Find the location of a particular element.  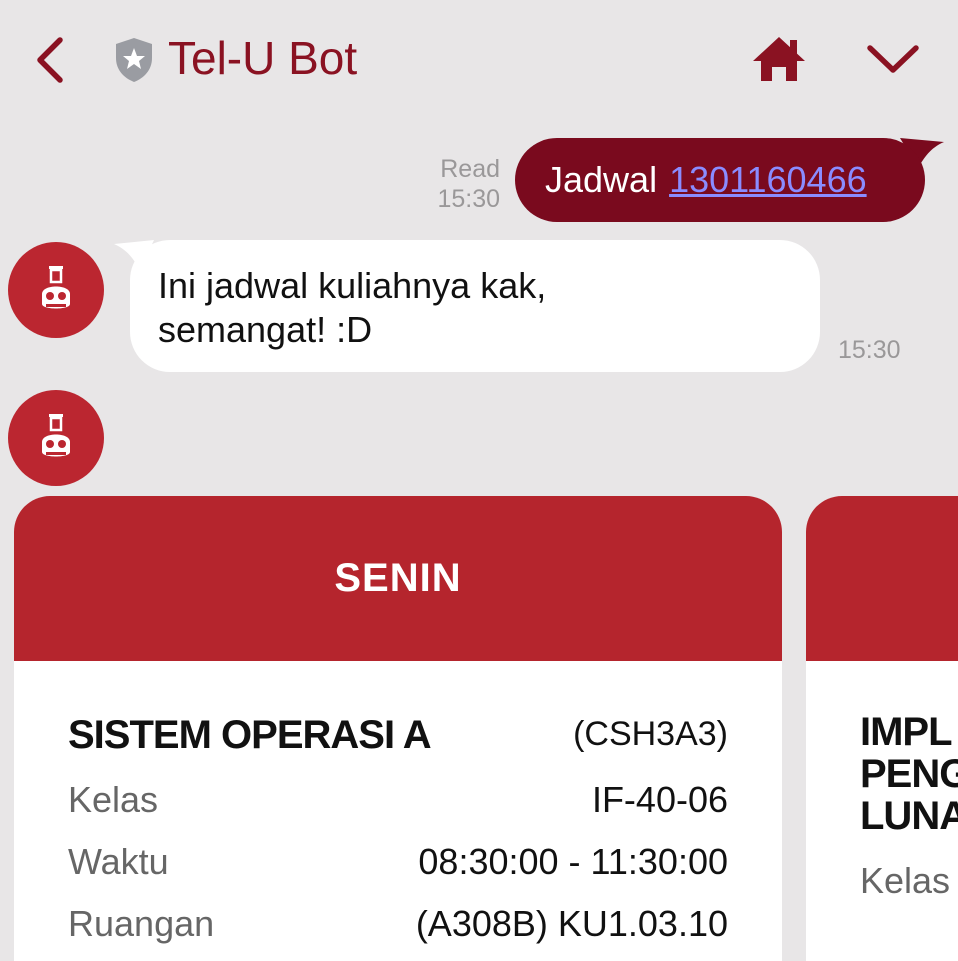

detail-label: Ruangan is located at coordinates (141, 923).